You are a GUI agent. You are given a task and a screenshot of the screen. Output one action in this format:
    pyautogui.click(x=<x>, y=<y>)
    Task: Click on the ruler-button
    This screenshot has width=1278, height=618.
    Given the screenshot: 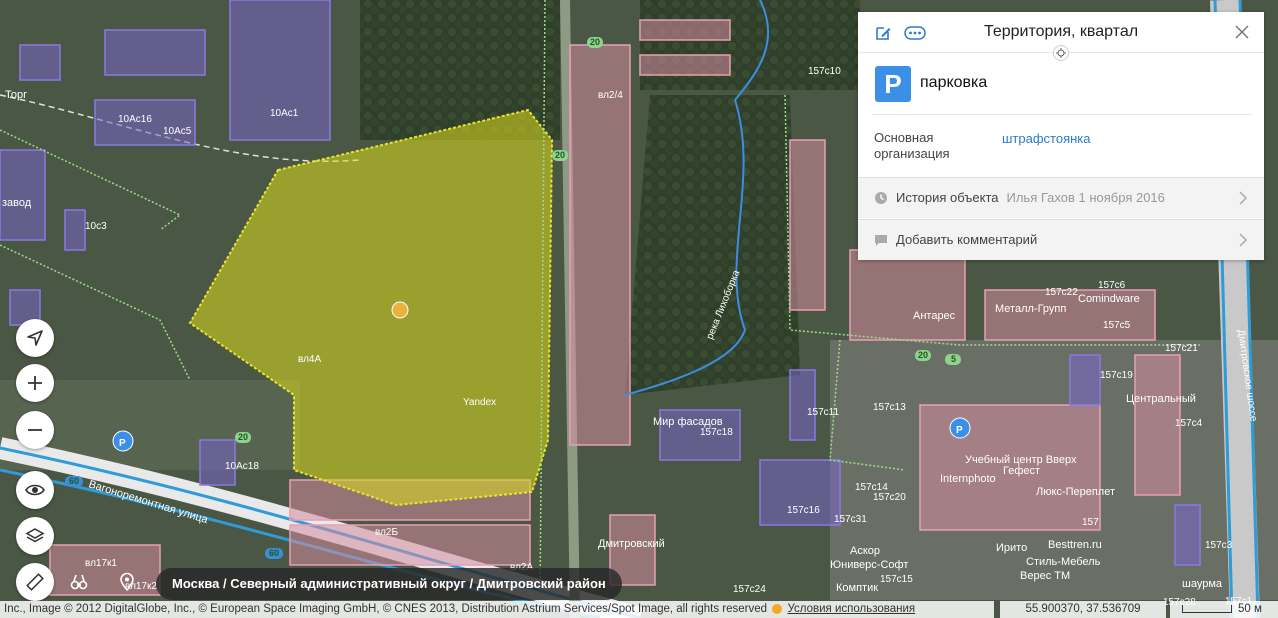 What is the action you would take?
    pyautogui.click(x=35, y=582)
    